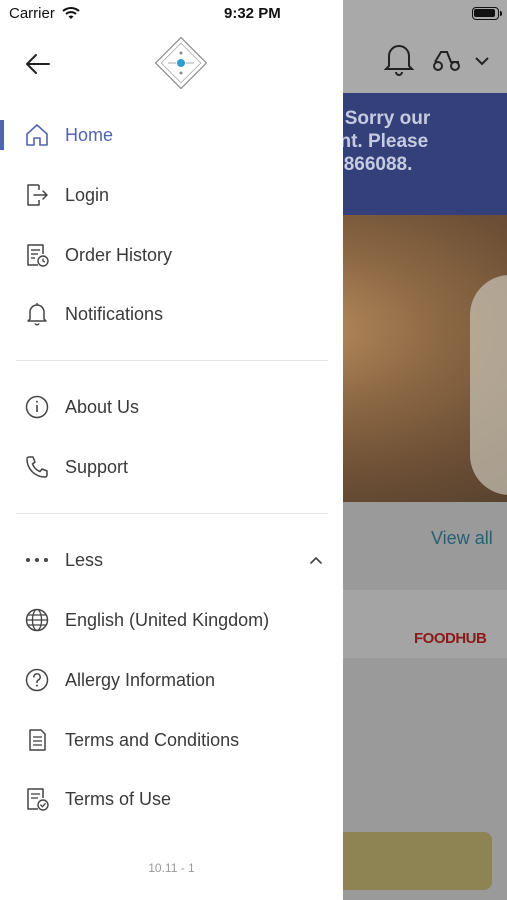  What do you see at coordinates (485, 13) in the screenshot?
I see `battery-icon` at bounding box center [485, 13].